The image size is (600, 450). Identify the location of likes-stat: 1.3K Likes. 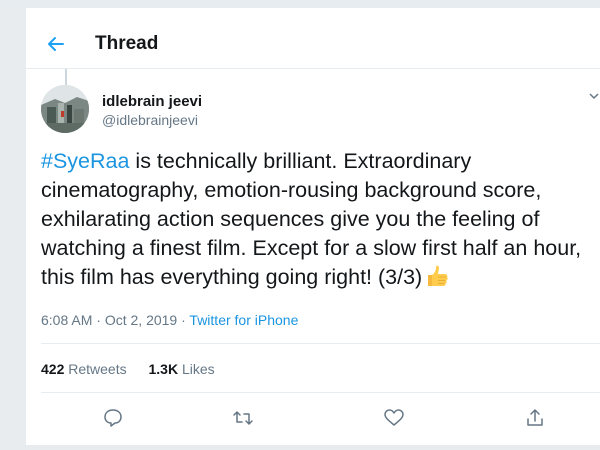
(182, 369).